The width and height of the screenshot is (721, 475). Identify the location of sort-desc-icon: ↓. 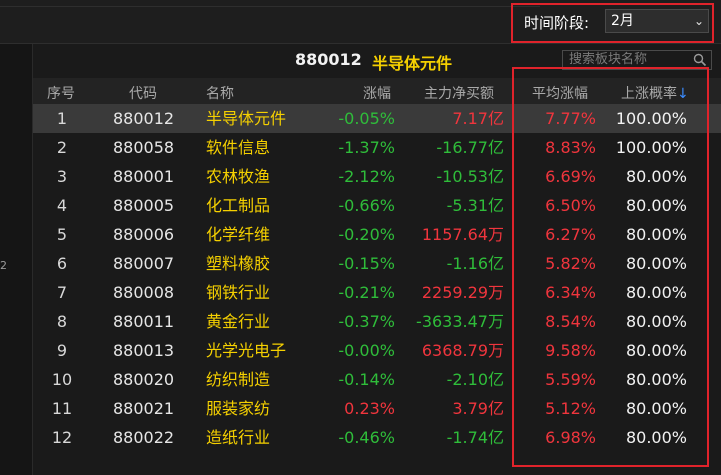
(683, 94).